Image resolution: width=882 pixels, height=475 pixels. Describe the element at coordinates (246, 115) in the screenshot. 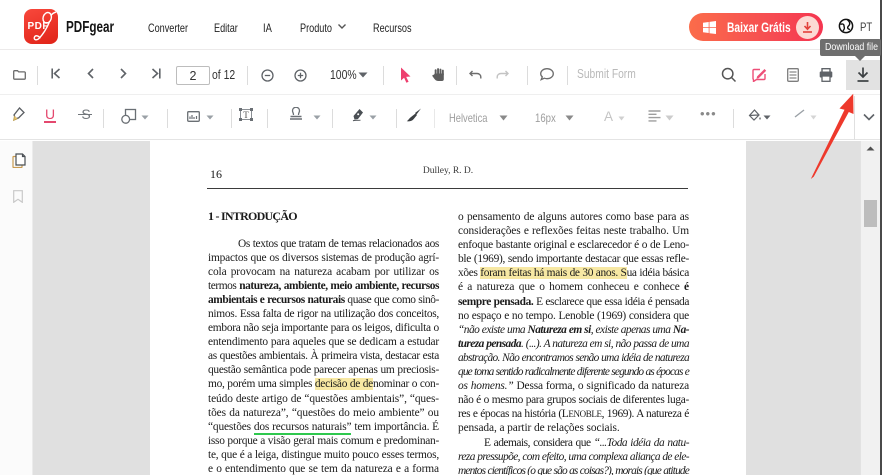

I see `svg-text: T` at that location.